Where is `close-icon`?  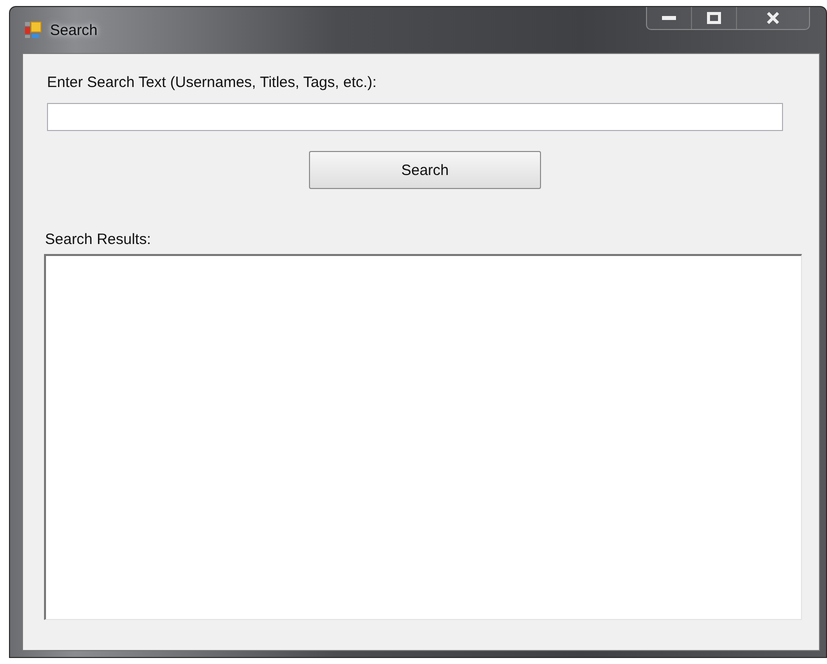
close-icon is located at coordinates (773, 18).